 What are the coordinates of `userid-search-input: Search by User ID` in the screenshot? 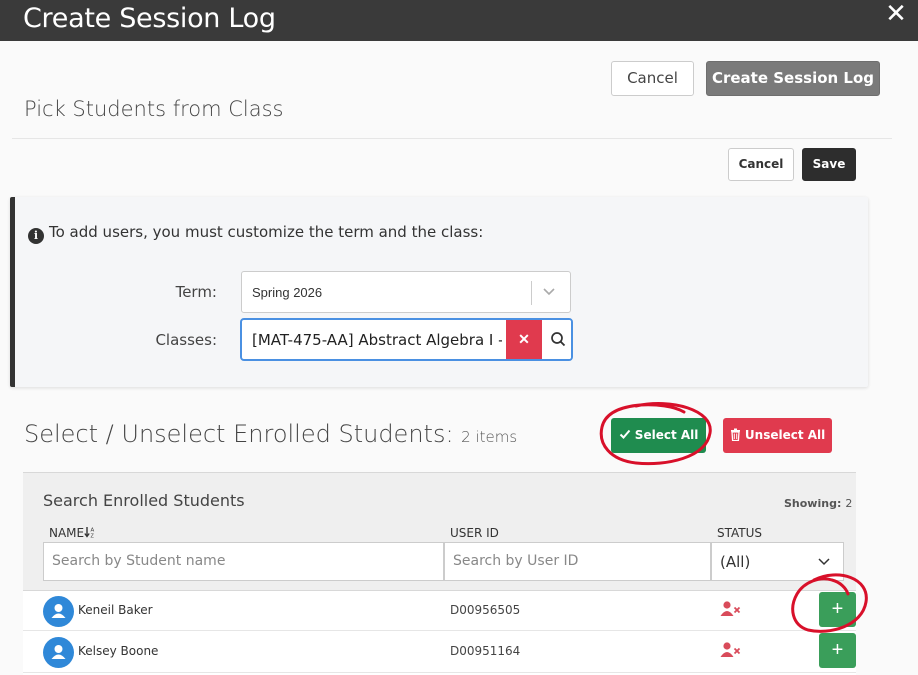 It's located at (577, 561).